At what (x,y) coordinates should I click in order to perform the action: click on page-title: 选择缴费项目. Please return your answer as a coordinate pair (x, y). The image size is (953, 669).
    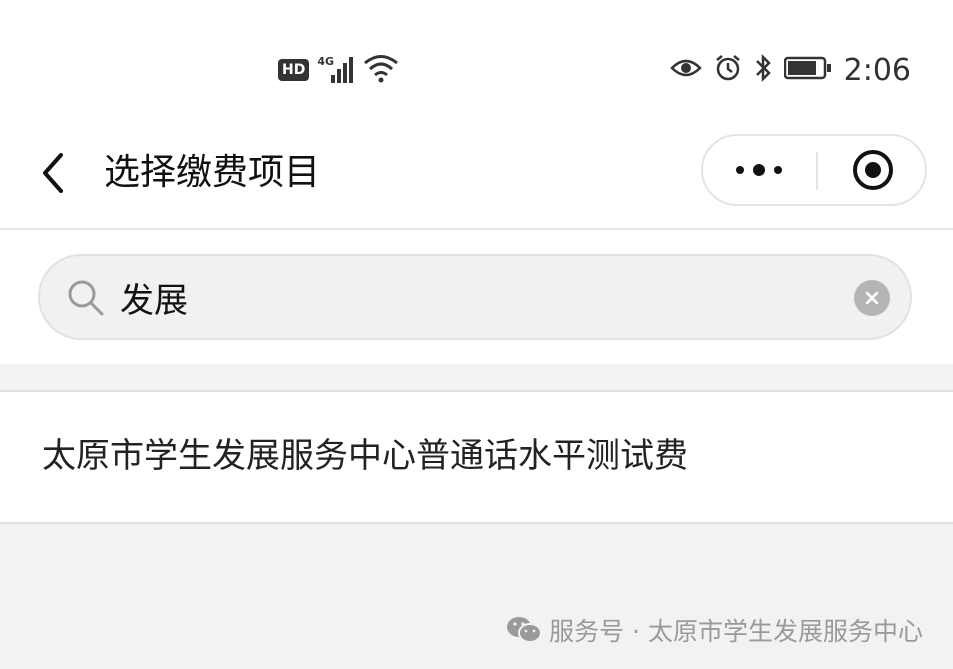
    Looking at the image, I should click on (212, 172).